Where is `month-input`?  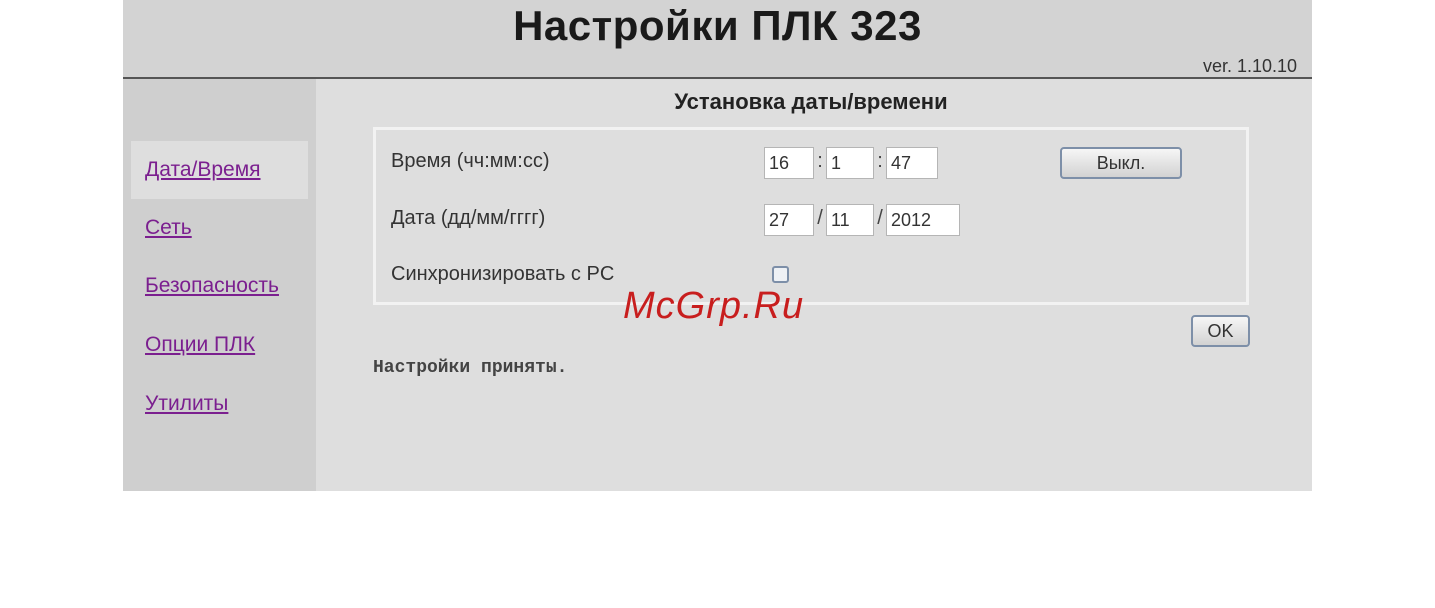
month-input is located at coordinates (850, 220).